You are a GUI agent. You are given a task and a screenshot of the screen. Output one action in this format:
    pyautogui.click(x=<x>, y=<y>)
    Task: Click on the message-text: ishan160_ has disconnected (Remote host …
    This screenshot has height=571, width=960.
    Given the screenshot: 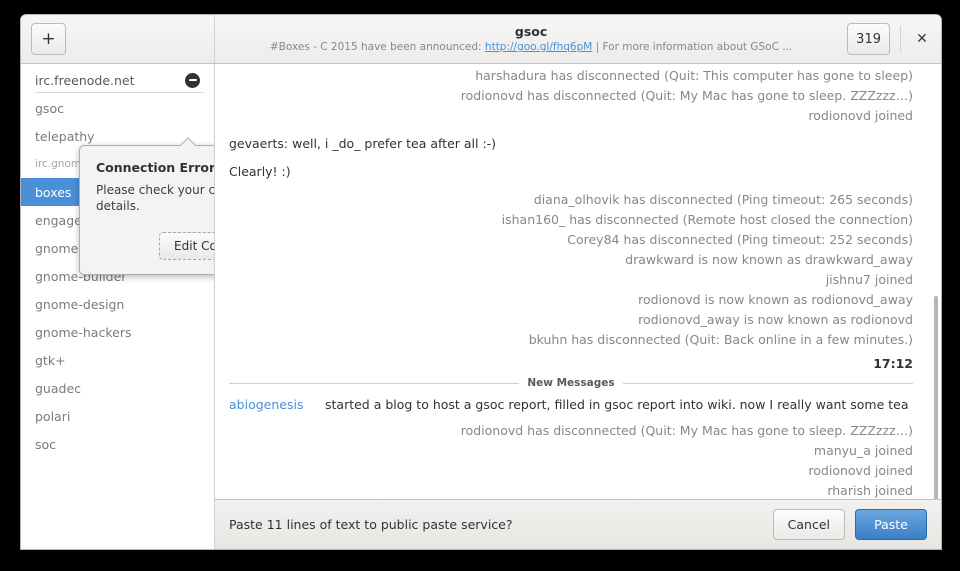 What is the action you would take?
    pyautogui.click(x=707, y=219)
    